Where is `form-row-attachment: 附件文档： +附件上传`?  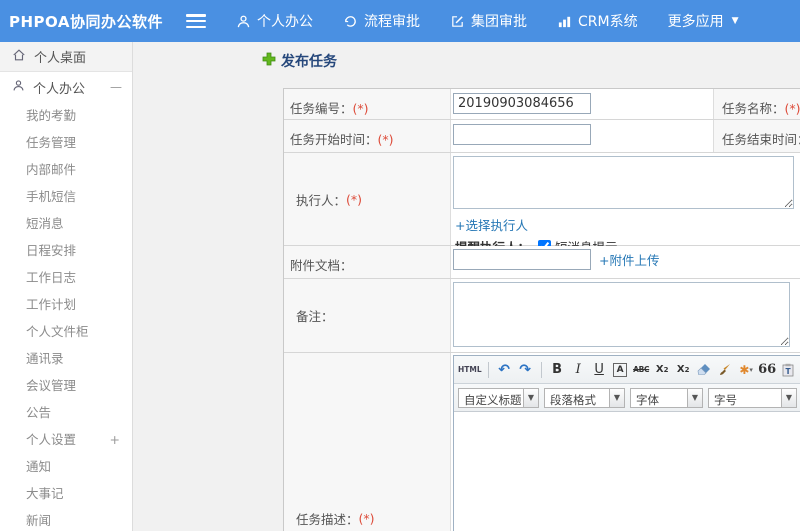
form-row-attachment: 附件文档： +附件上传 is located at coordinates (542, 262).